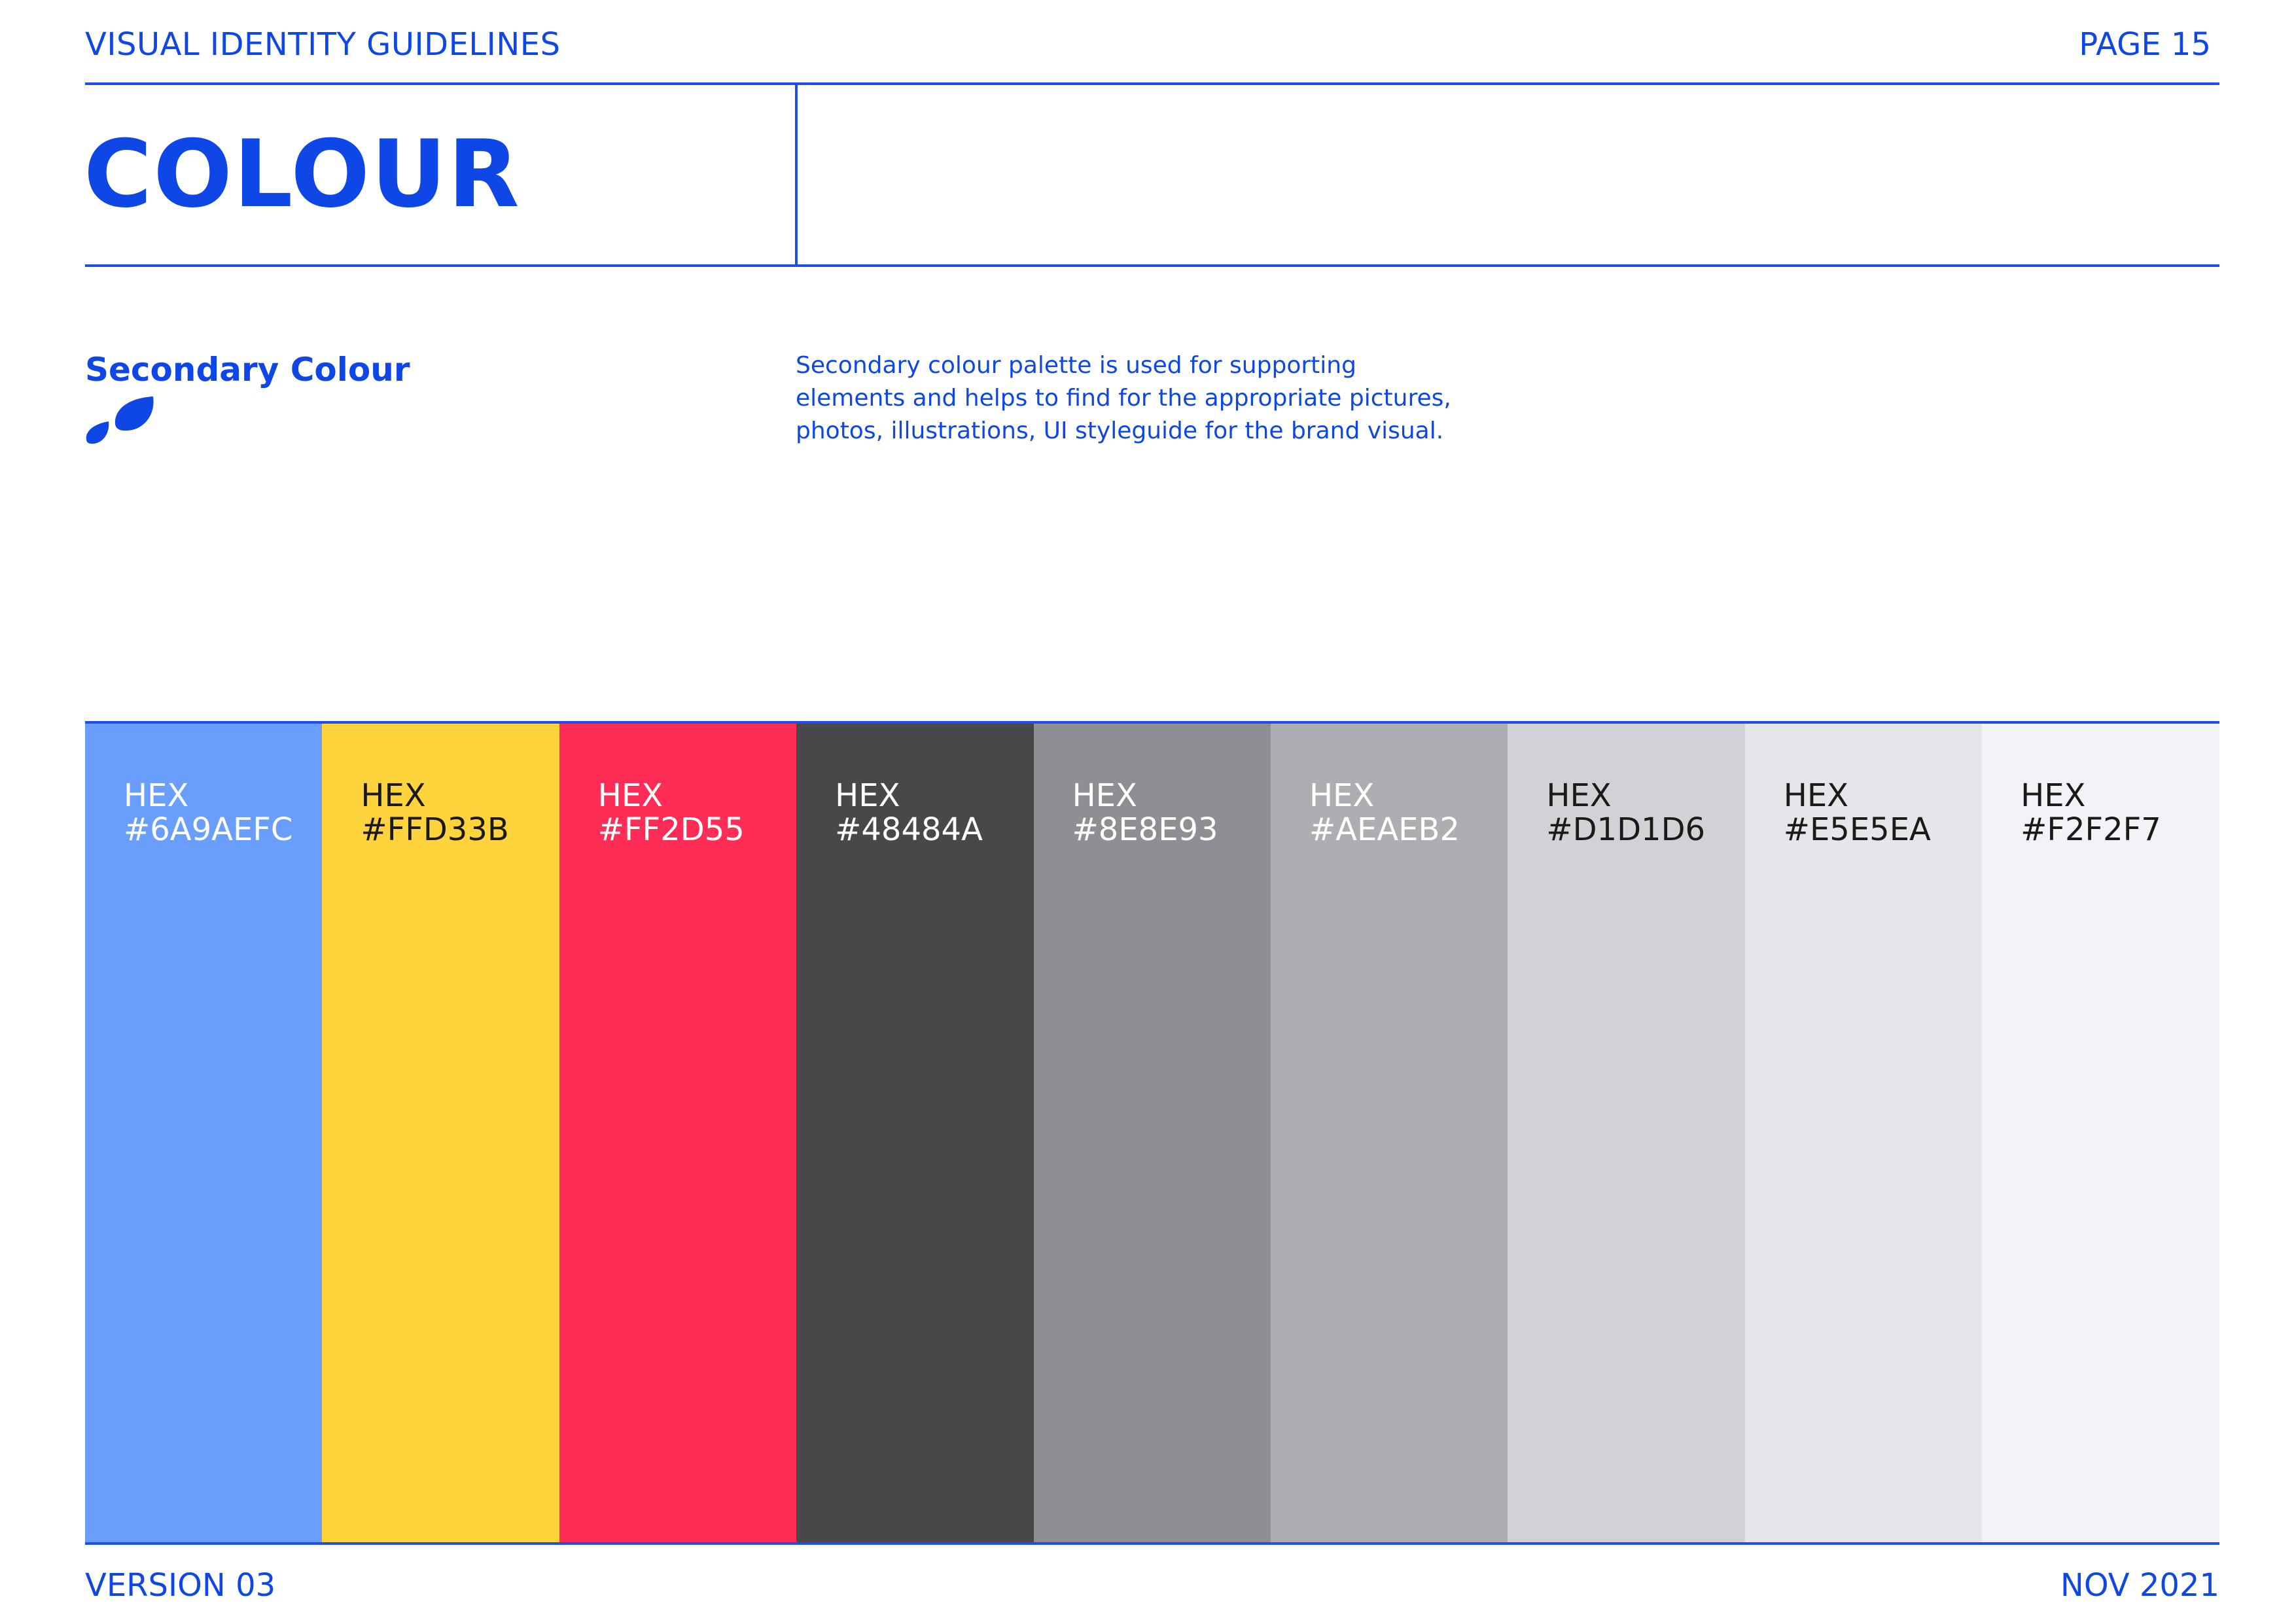 Image resolution: width=2296 pixels, height=1624 pixels. What do you see at coordinates (2100, 1133) in the screenshot?
I see `colour-swatch: HEX #F2F2F7` at bounding box center [2100, 1133].